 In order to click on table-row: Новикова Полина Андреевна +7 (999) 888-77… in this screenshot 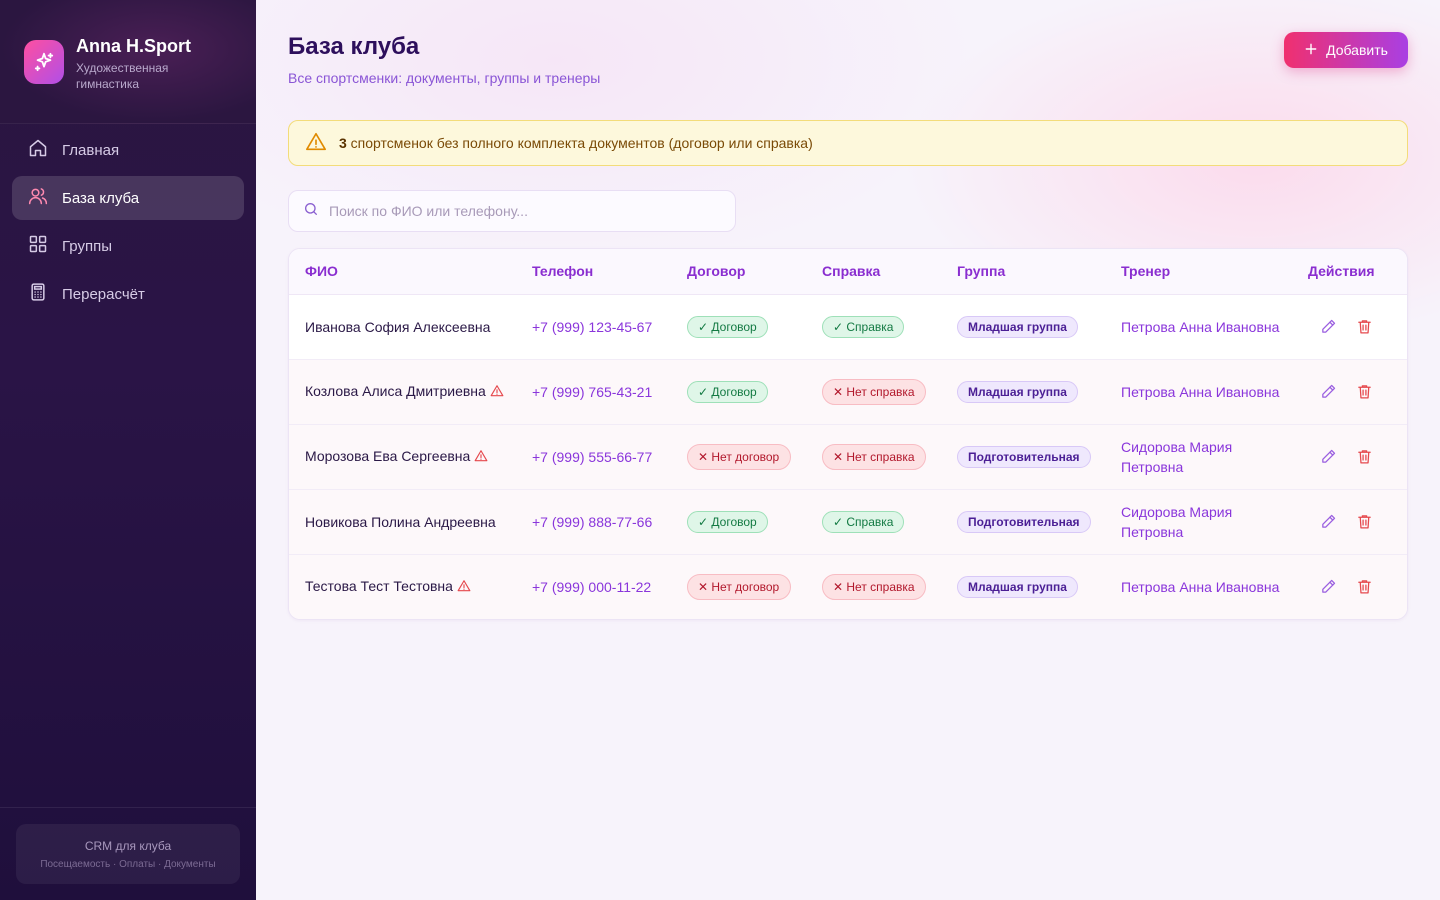, I will do `click(848, 521)`.